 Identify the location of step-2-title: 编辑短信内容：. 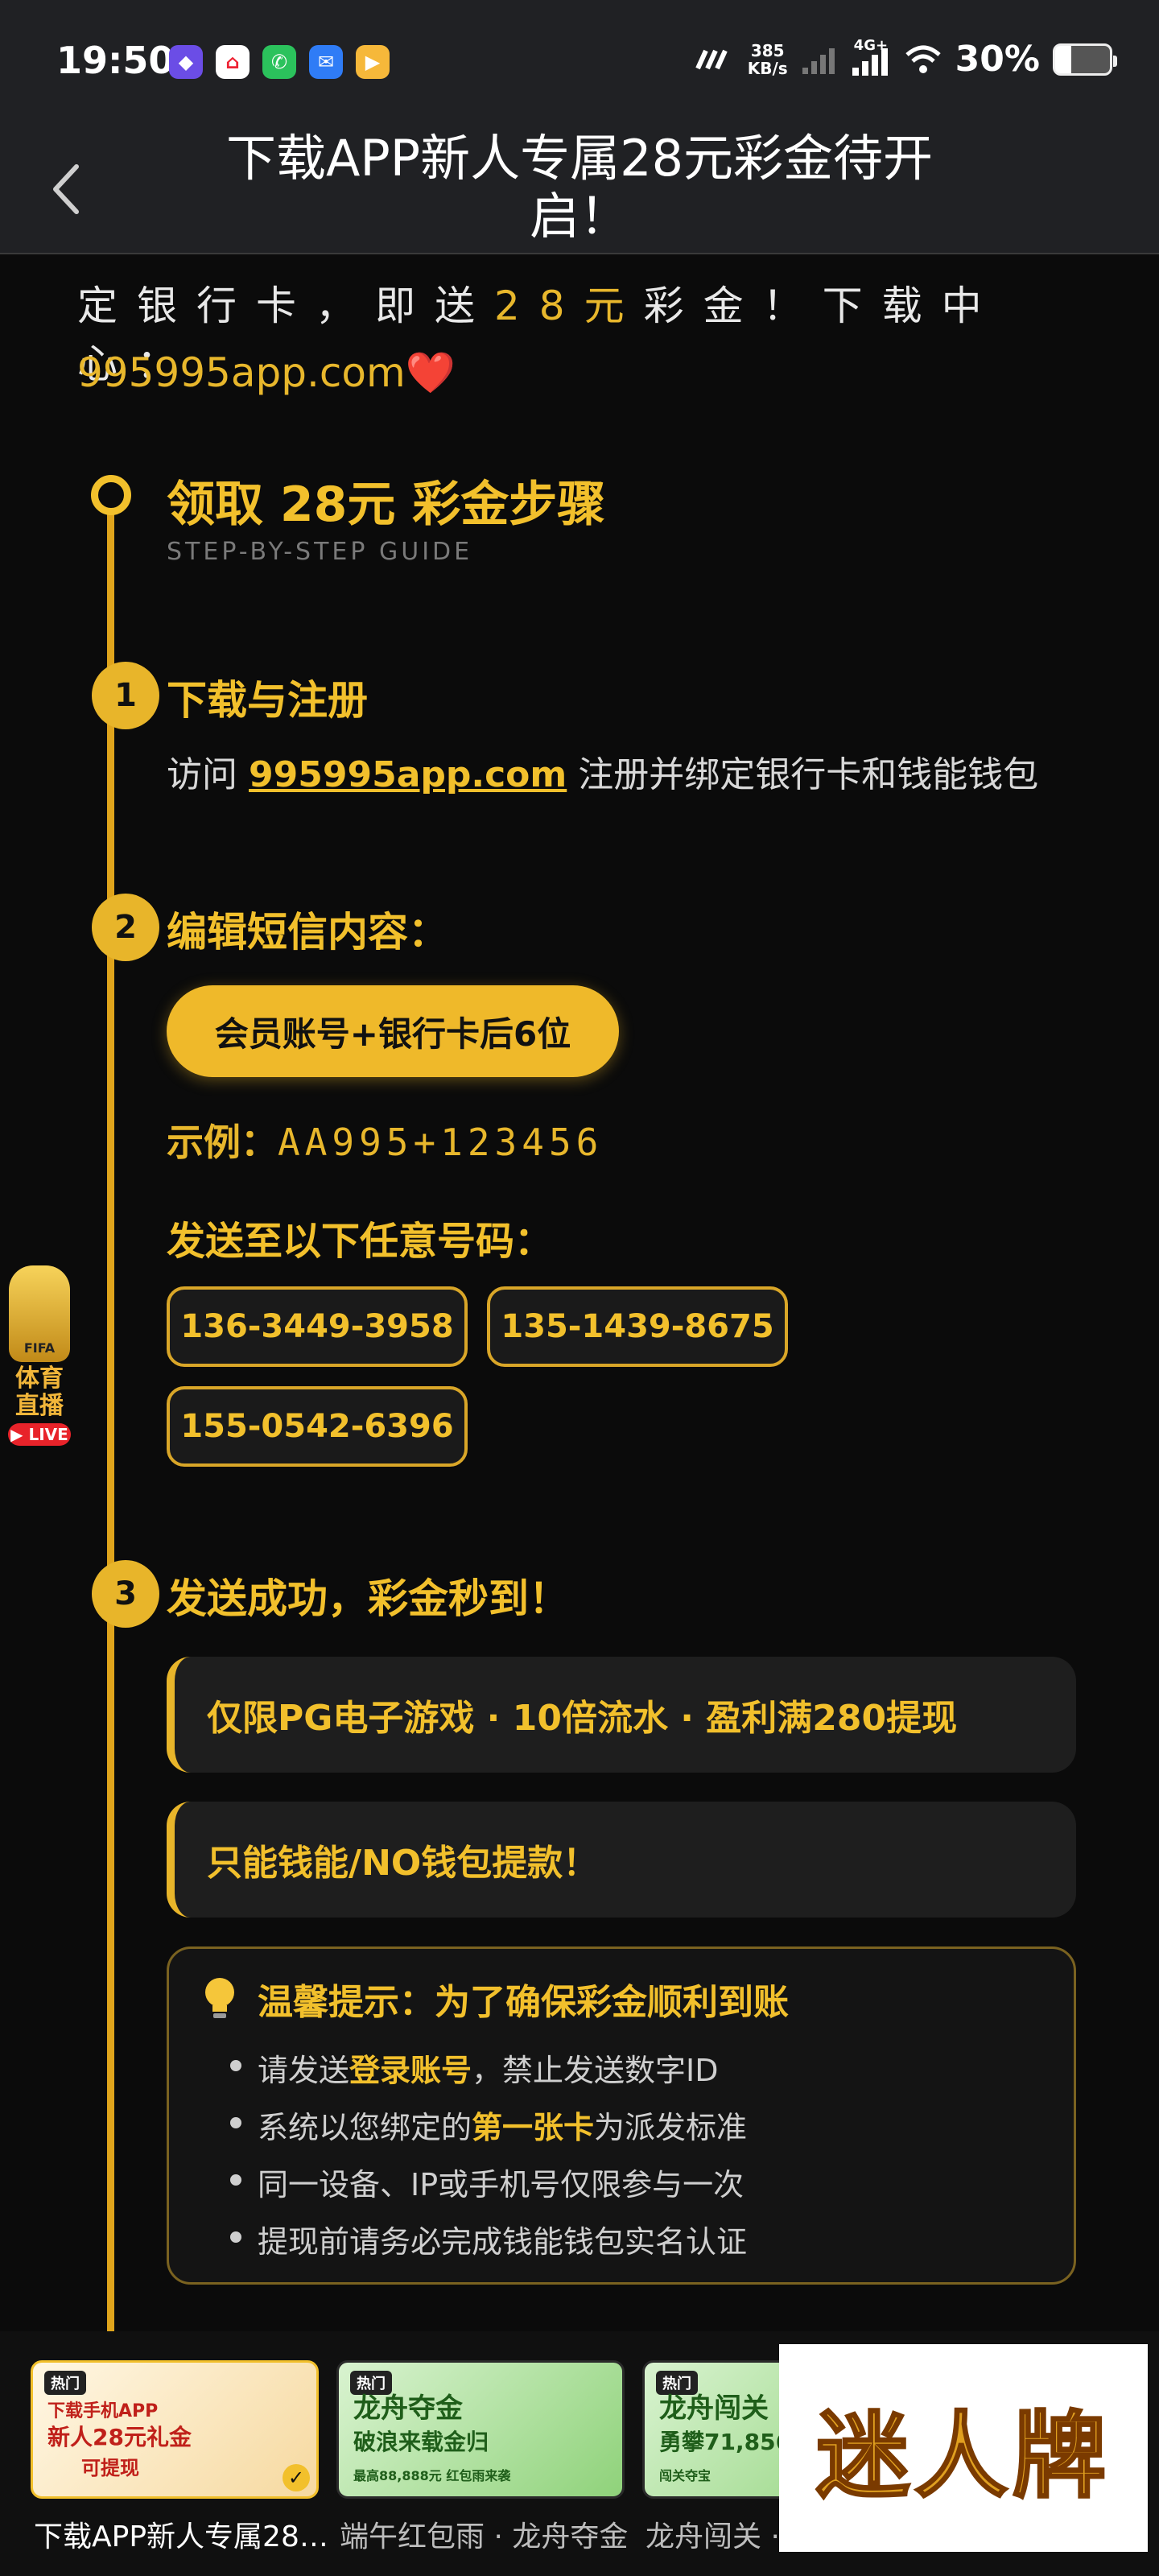
(307, 932).